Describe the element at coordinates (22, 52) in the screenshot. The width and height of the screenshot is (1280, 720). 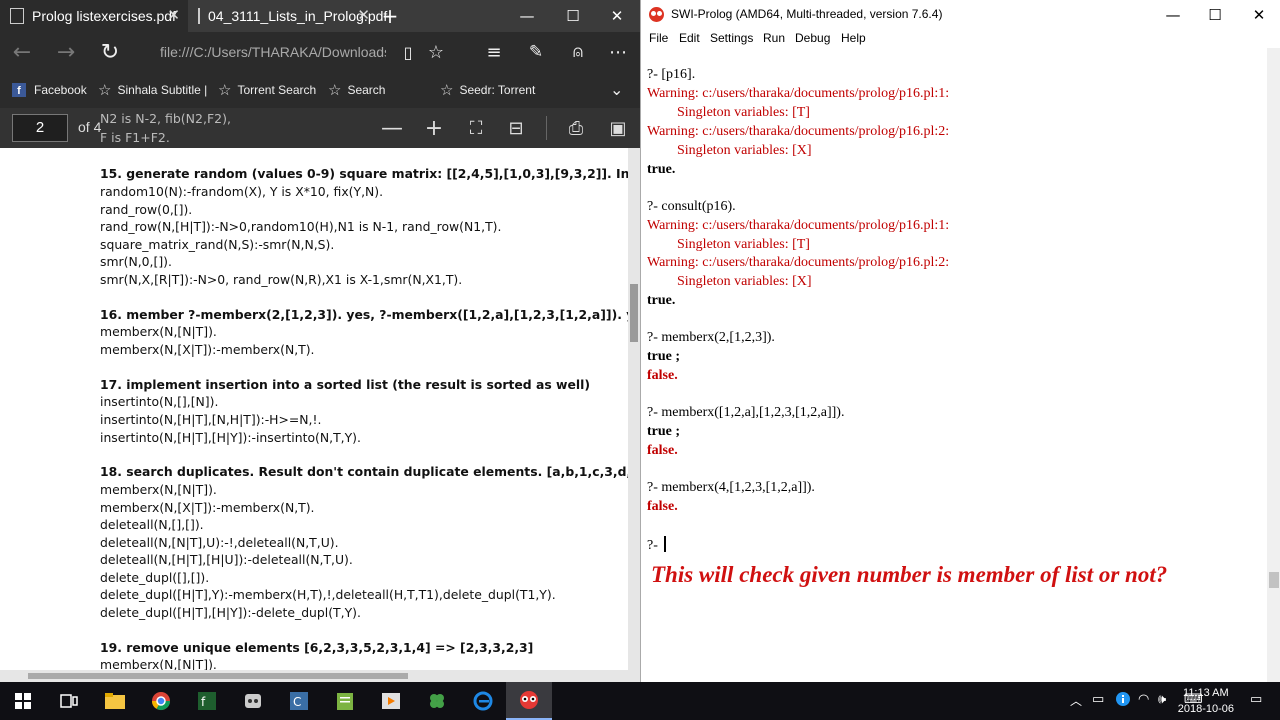
I see `back-arrow-icon: ←` at that location.